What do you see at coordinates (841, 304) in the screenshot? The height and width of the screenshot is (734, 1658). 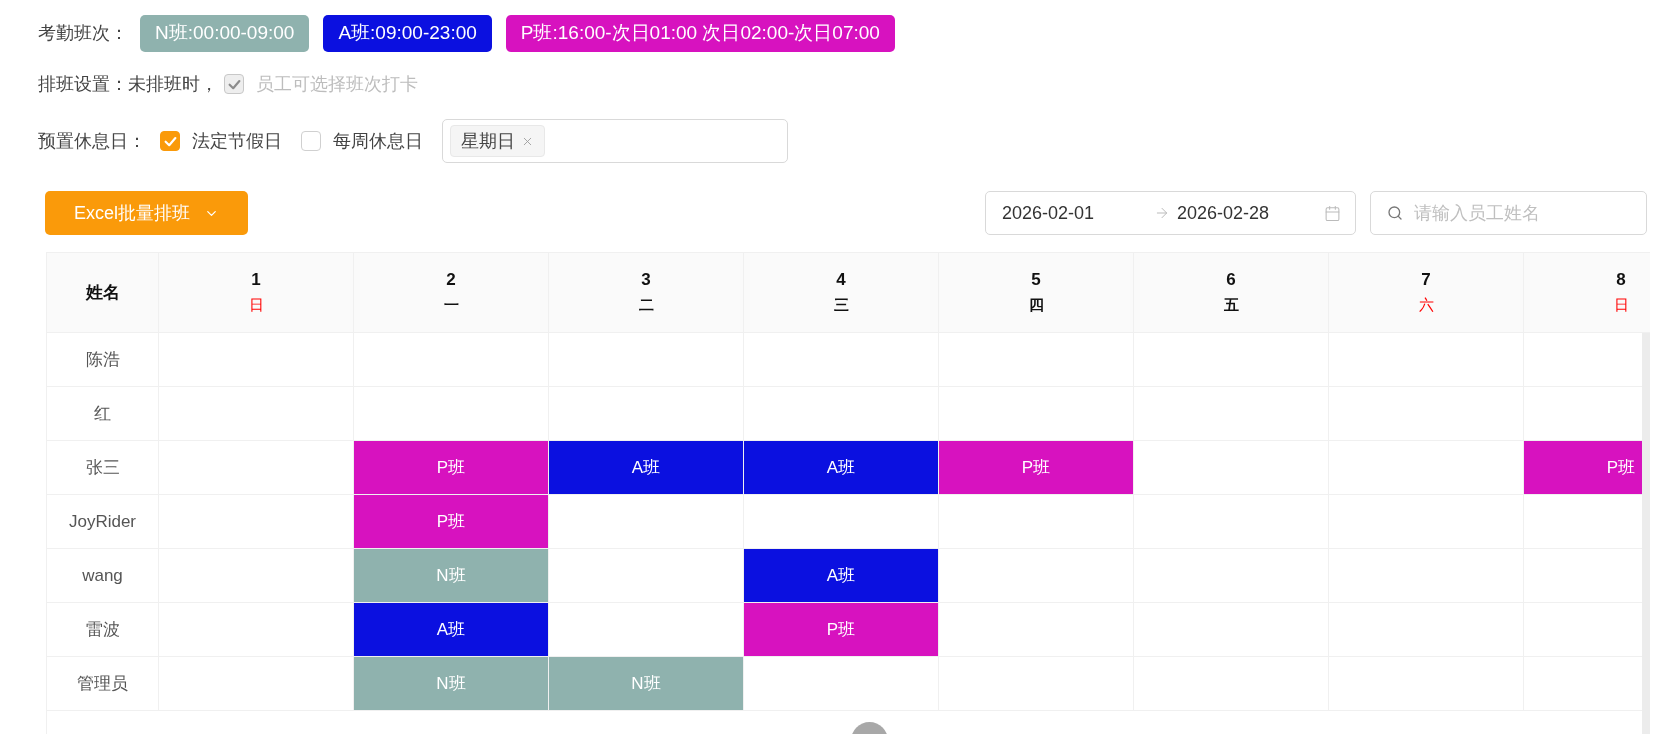 I see `weekday-label: 三` at bounding box center [841, 304].